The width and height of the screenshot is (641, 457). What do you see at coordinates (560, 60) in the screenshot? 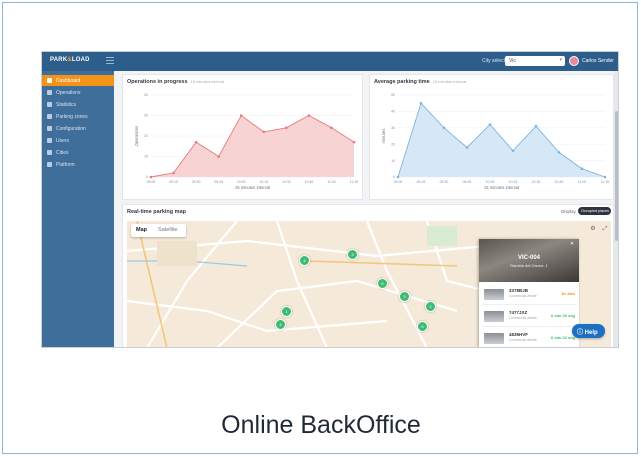
I see `chevron-down-icon: ▾` at bounding box center [560, 60].